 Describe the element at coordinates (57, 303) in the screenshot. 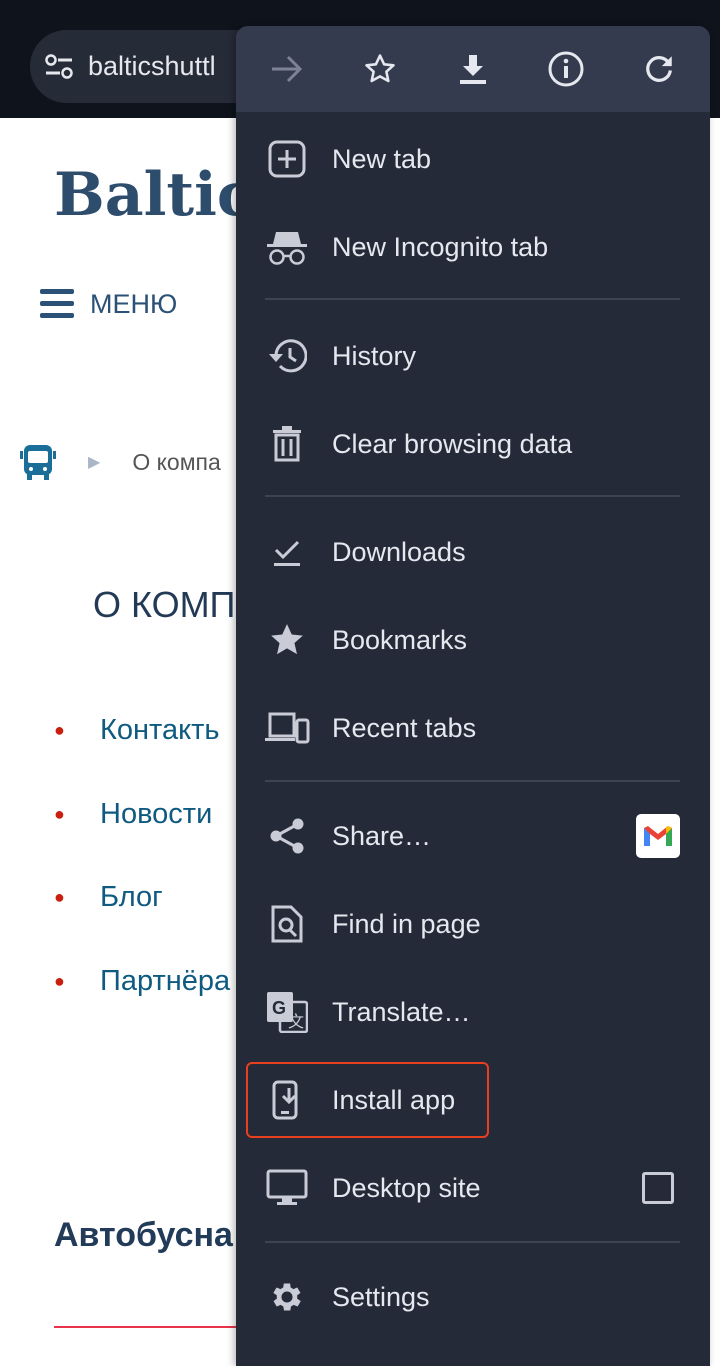

I see `hamburger-icon` at that location.